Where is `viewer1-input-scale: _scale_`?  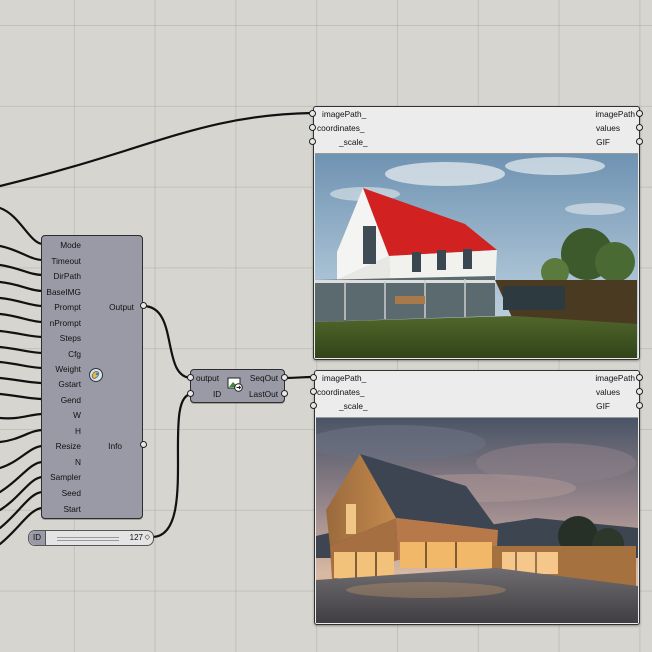 viewer1-input-scale: _scale_ is located at coordinates (353, 142).